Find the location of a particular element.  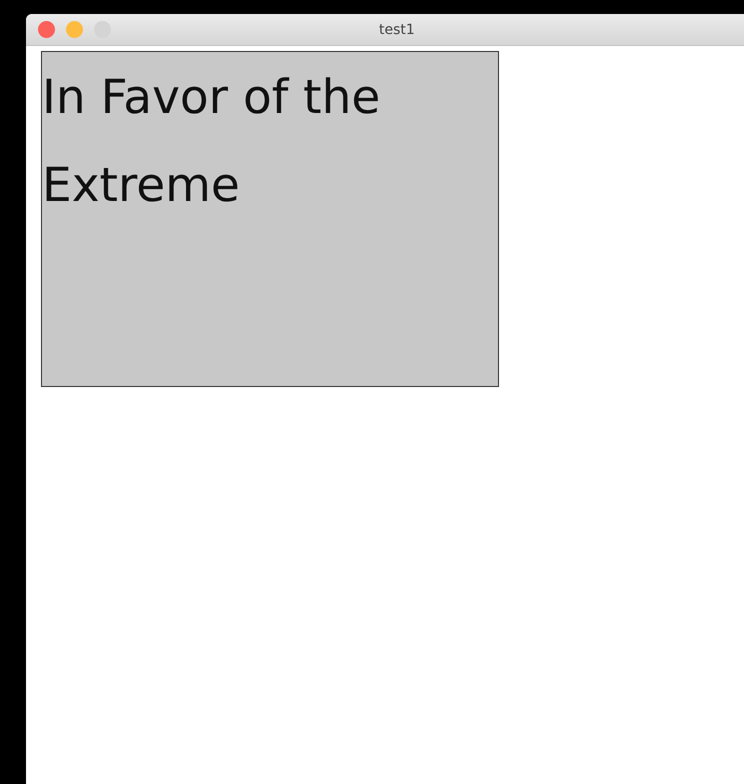

window-title: test1 is located at coordinates (397, 30).